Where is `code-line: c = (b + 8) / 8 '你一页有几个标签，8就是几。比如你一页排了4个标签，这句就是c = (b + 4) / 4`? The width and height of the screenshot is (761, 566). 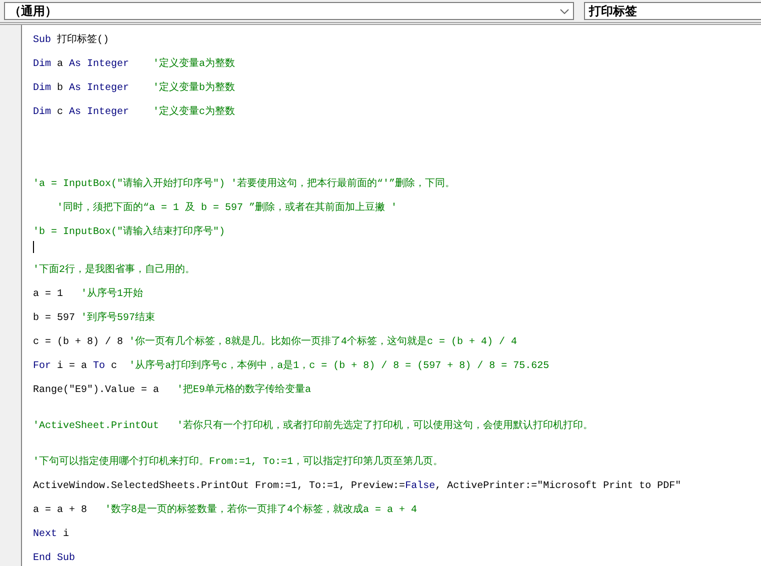 code-line: c = (b + 8) / 8 '你一页有几个标签，8就是几。比如你一页排了4个标签，这句就是c = (b + 4) / 4 is located at coordinates (275, 342).